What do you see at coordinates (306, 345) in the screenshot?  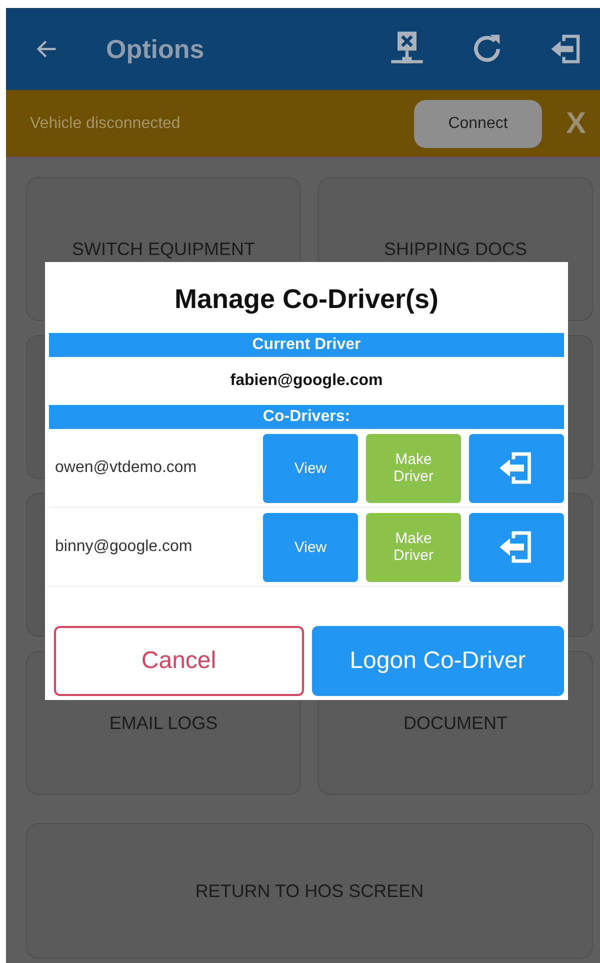 I see `section-header: Current Driver` at bounding box center [306, 345].